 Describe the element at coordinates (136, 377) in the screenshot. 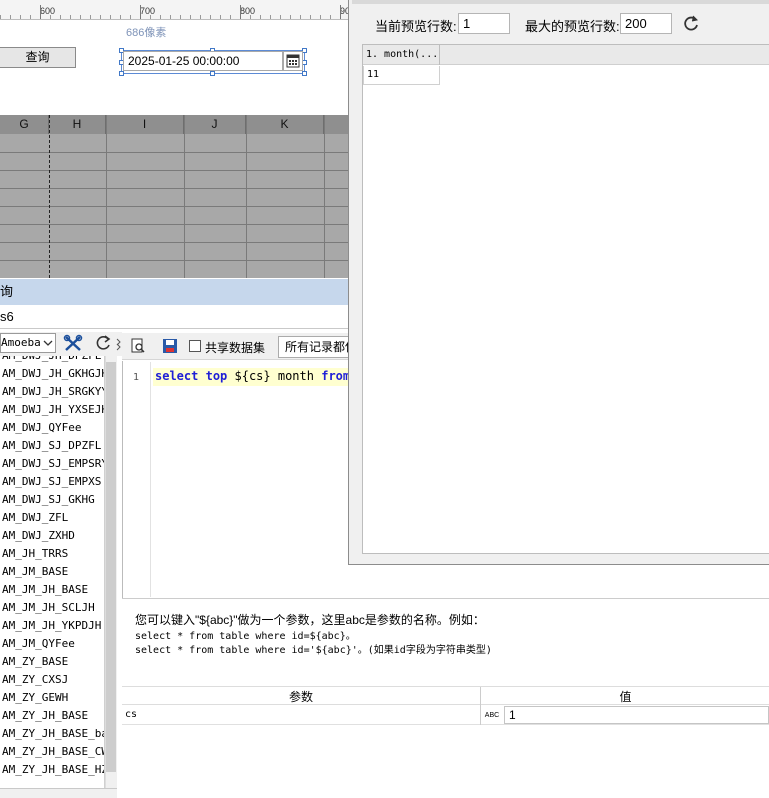

I see `line-number: 1` at that location.